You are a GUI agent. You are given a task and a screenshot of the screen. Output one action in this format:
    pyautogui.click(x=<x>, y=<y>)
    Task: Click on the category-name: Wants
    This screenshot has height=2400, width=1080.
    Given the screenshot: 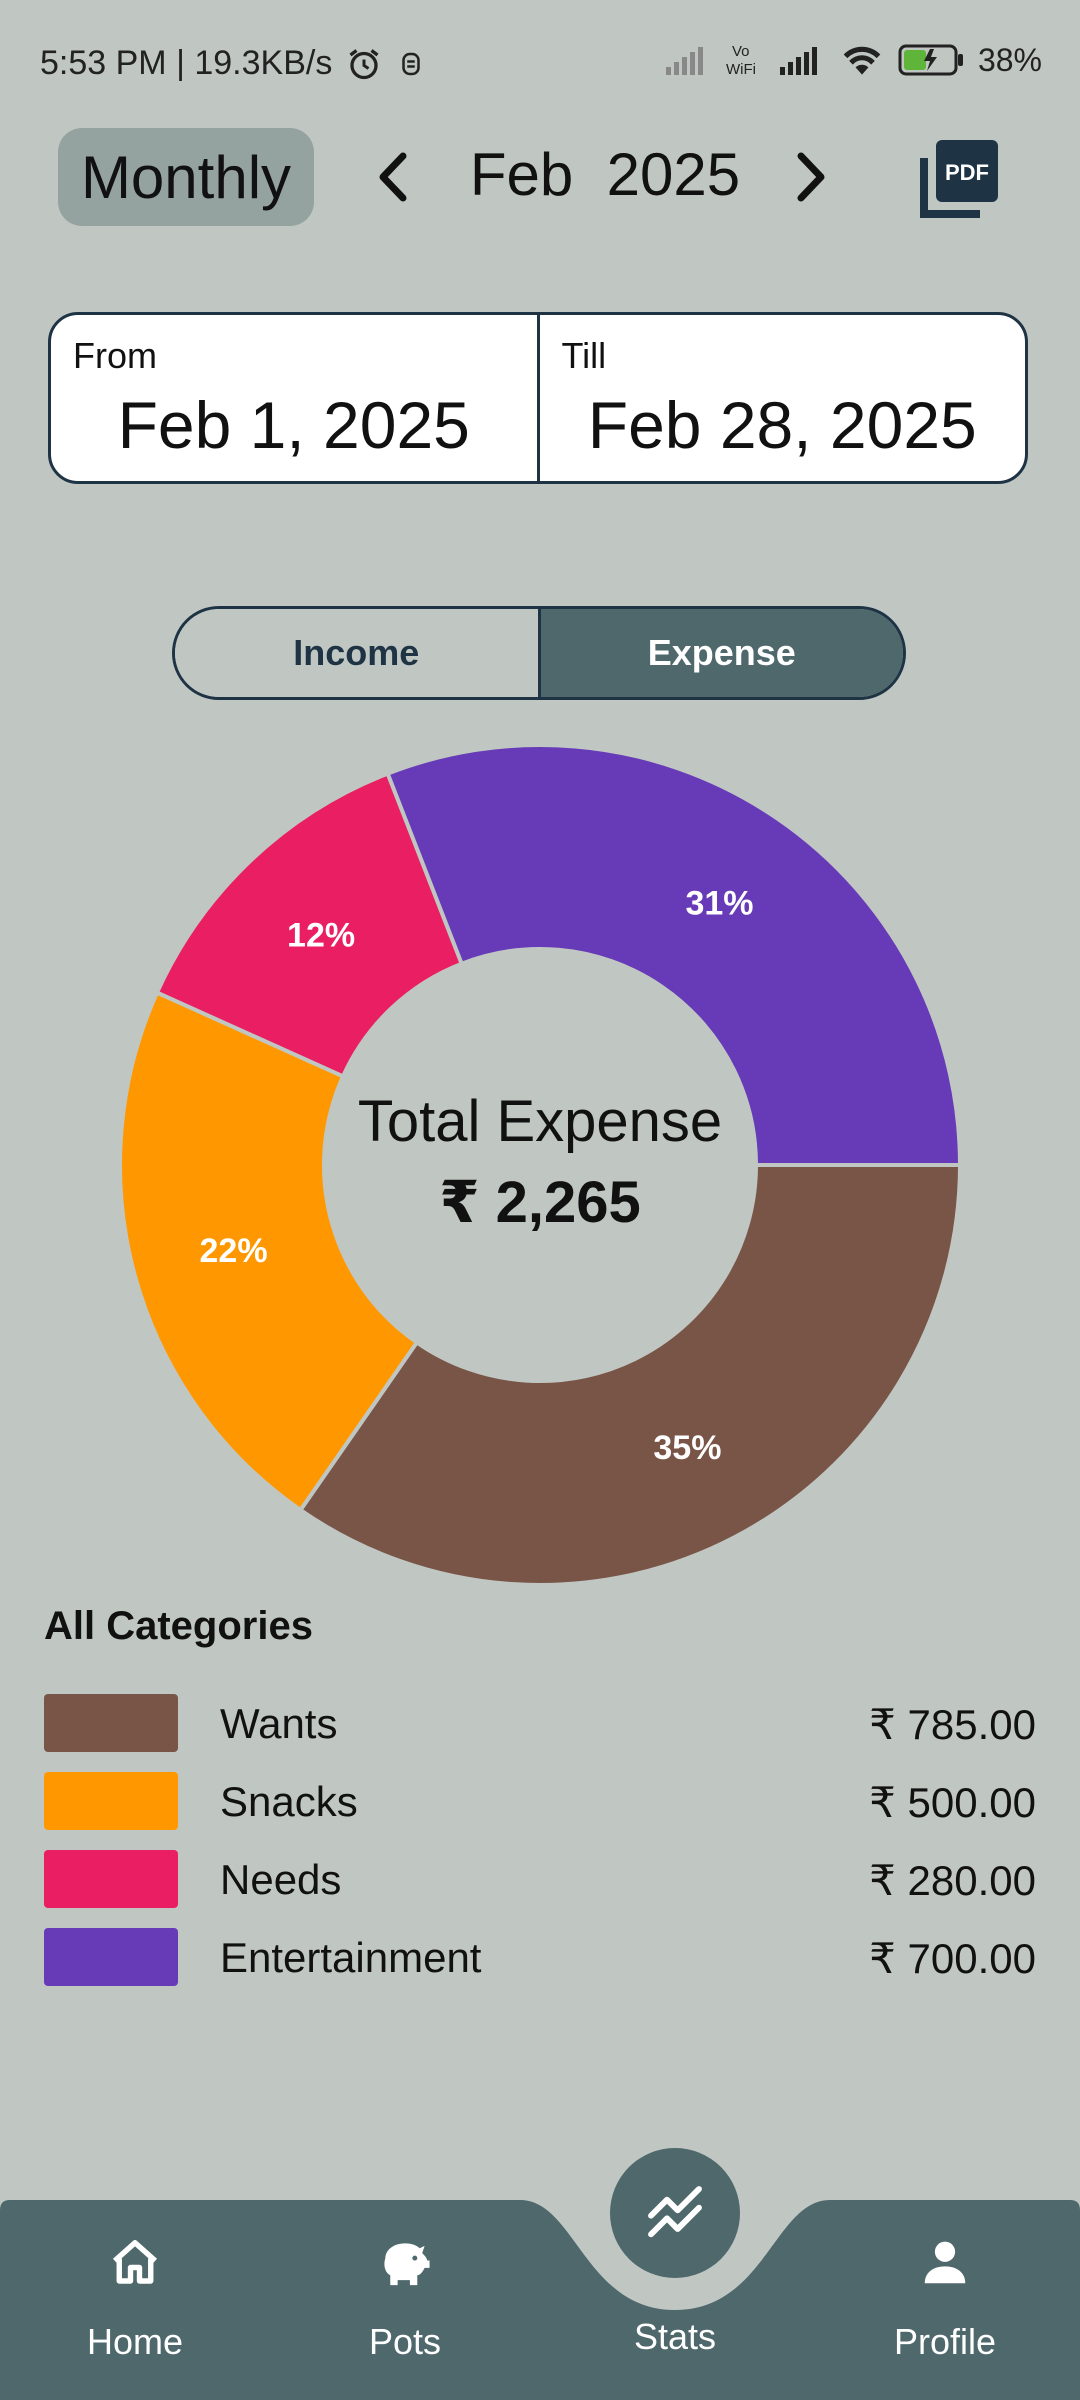 What is the action you would take?
    pyautogui.click(x=279, y=1723)
    